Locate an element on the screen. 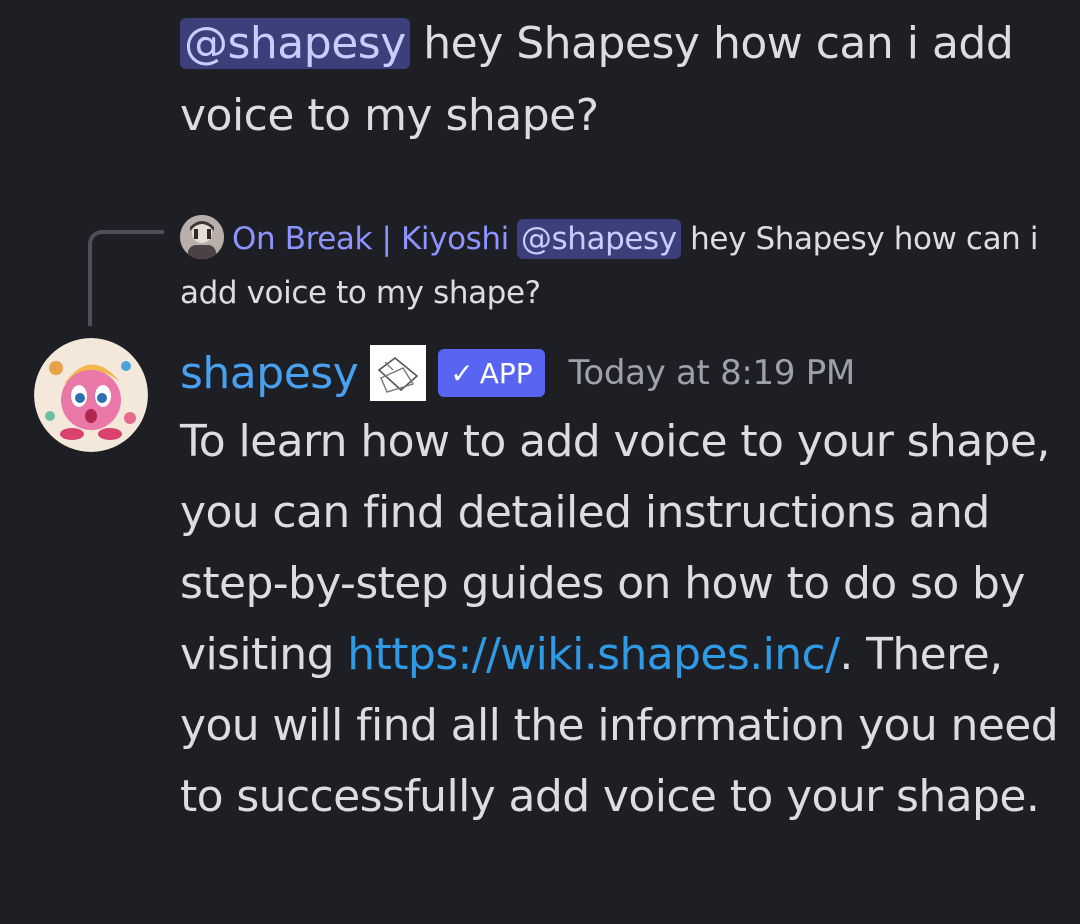 The width and height of the screenshot is (1080, 924). reply-author-name: On Break | Kiyoshi is located at coordinates (370, 239).